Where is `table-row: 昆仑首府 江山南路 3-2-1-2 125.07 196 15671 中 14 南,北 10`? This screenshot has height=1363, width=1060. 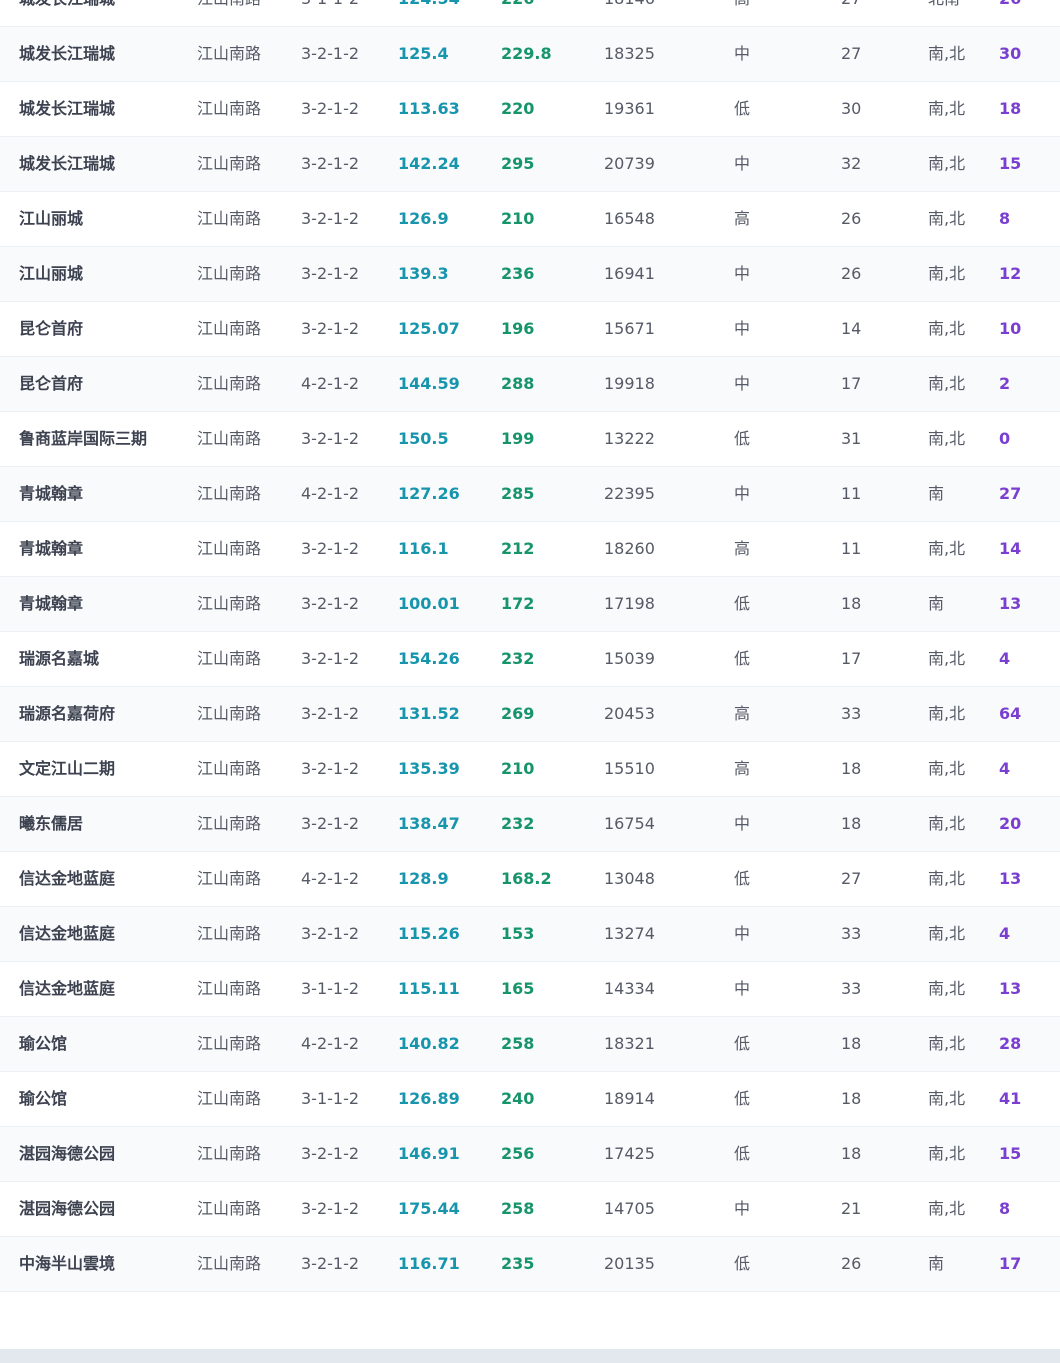 table-row: 昆仑首府 江山南路 3-2-1-2 125.07 196 15671 中 14 南,北 10 is located at coordinates (530, 329).